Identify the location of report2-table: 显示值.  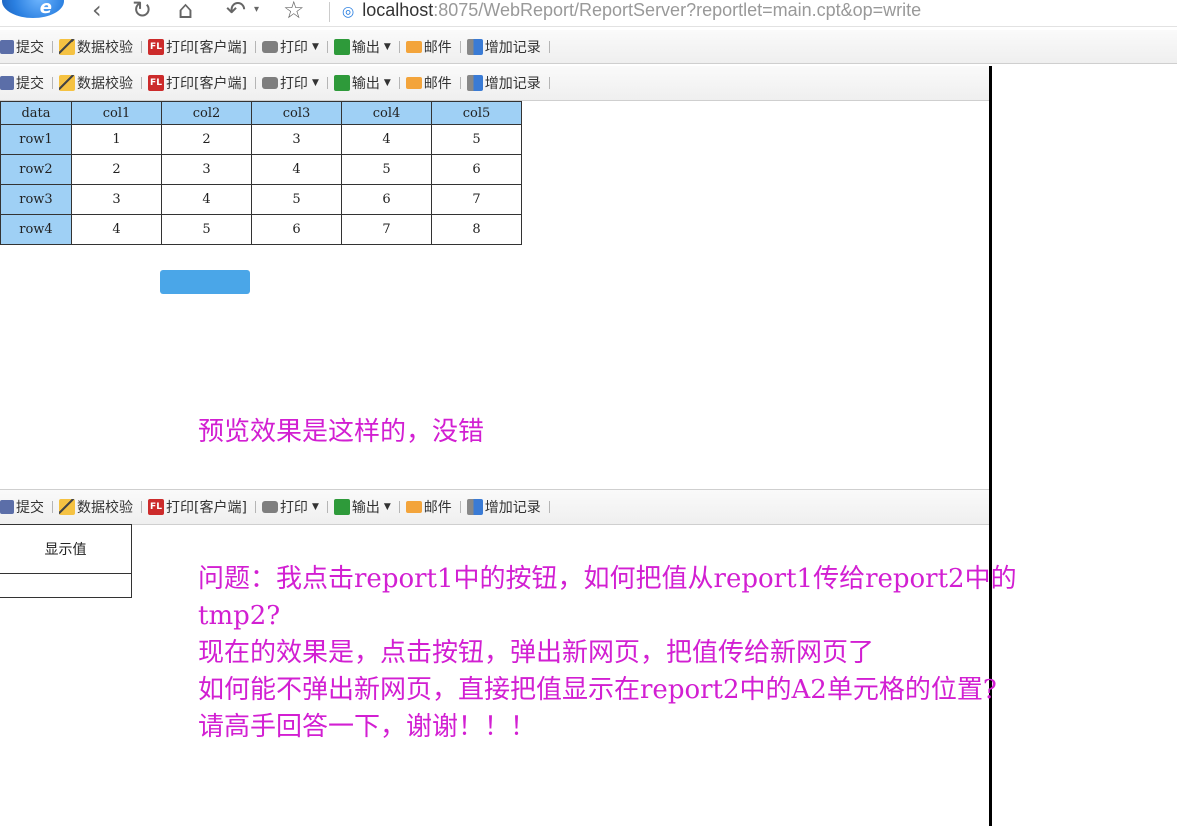
(66, 561).